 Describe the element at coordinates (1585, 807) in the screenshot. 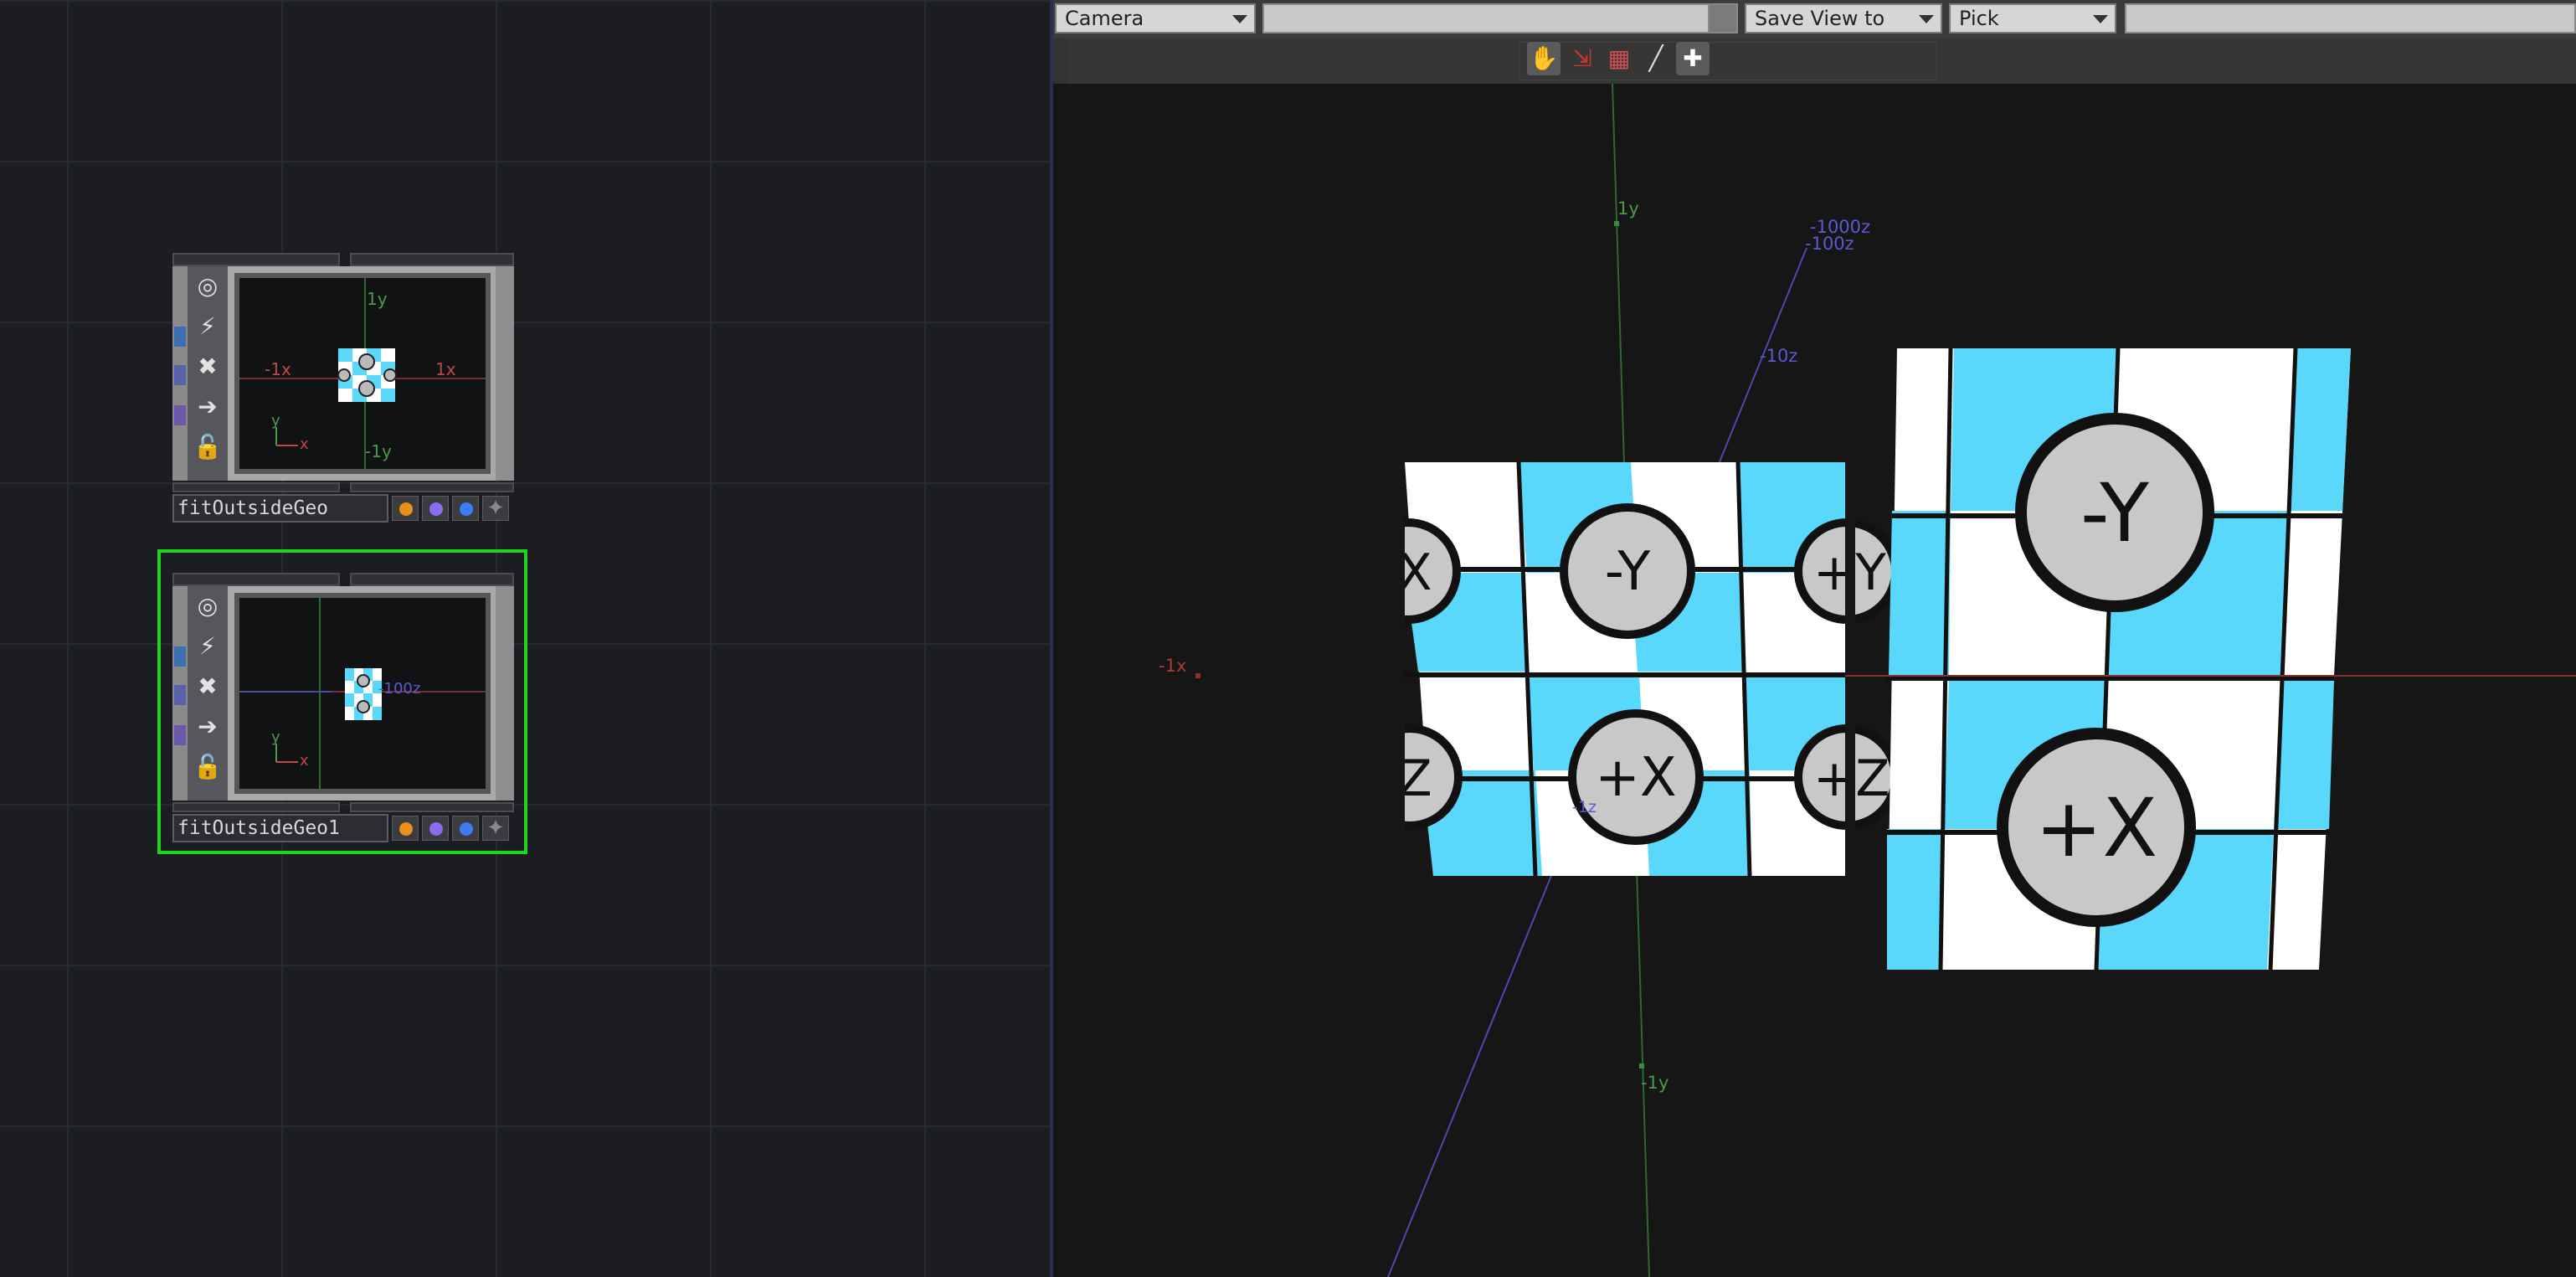

I see `axis-label-z-small: -1z` at that location.